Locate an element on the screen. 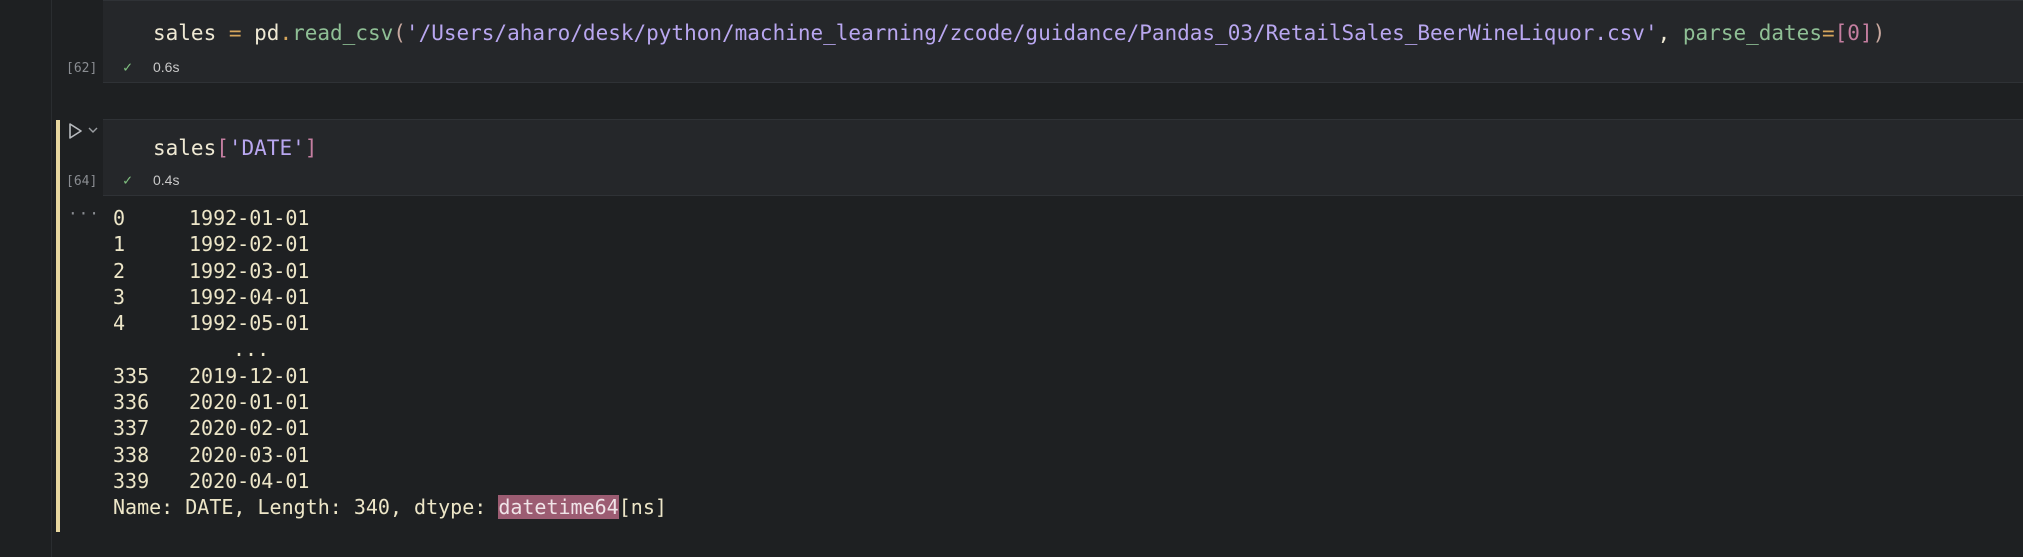  row-value: 2020-04-01 is located at coordinates (249, 480).